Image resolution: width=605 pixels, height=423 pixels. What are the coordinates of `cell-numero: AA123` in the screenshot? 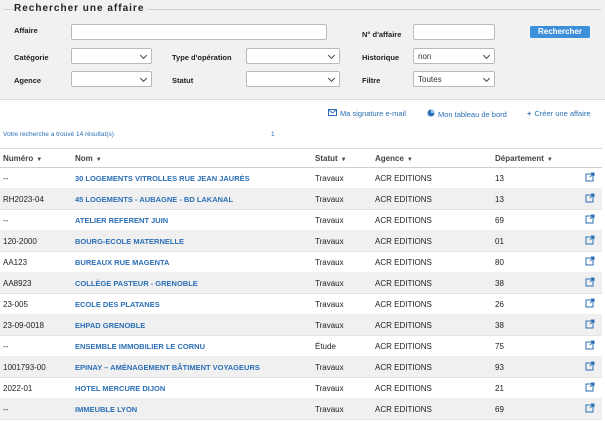 It's located at (15, 262).